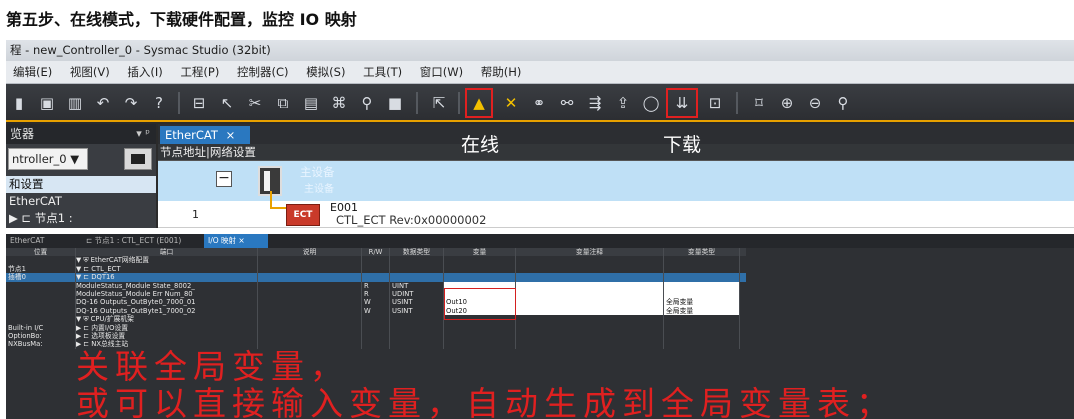 The height and width of the screenshot is (419, 1074). What do you see at coordinates (501, 72) in the screenshot?
I see `menu-help: 帮助(H)` at bounding box center [501, 72].